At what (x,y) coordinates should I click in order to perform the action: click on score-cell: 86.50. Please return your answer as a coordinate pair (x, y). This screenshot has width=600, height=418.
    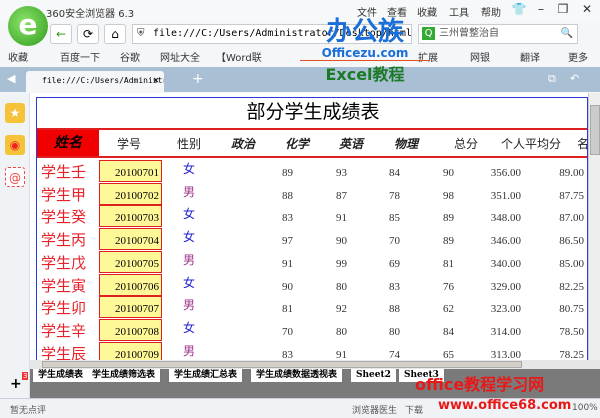
    Looking at the image, I should click on (554, 241).